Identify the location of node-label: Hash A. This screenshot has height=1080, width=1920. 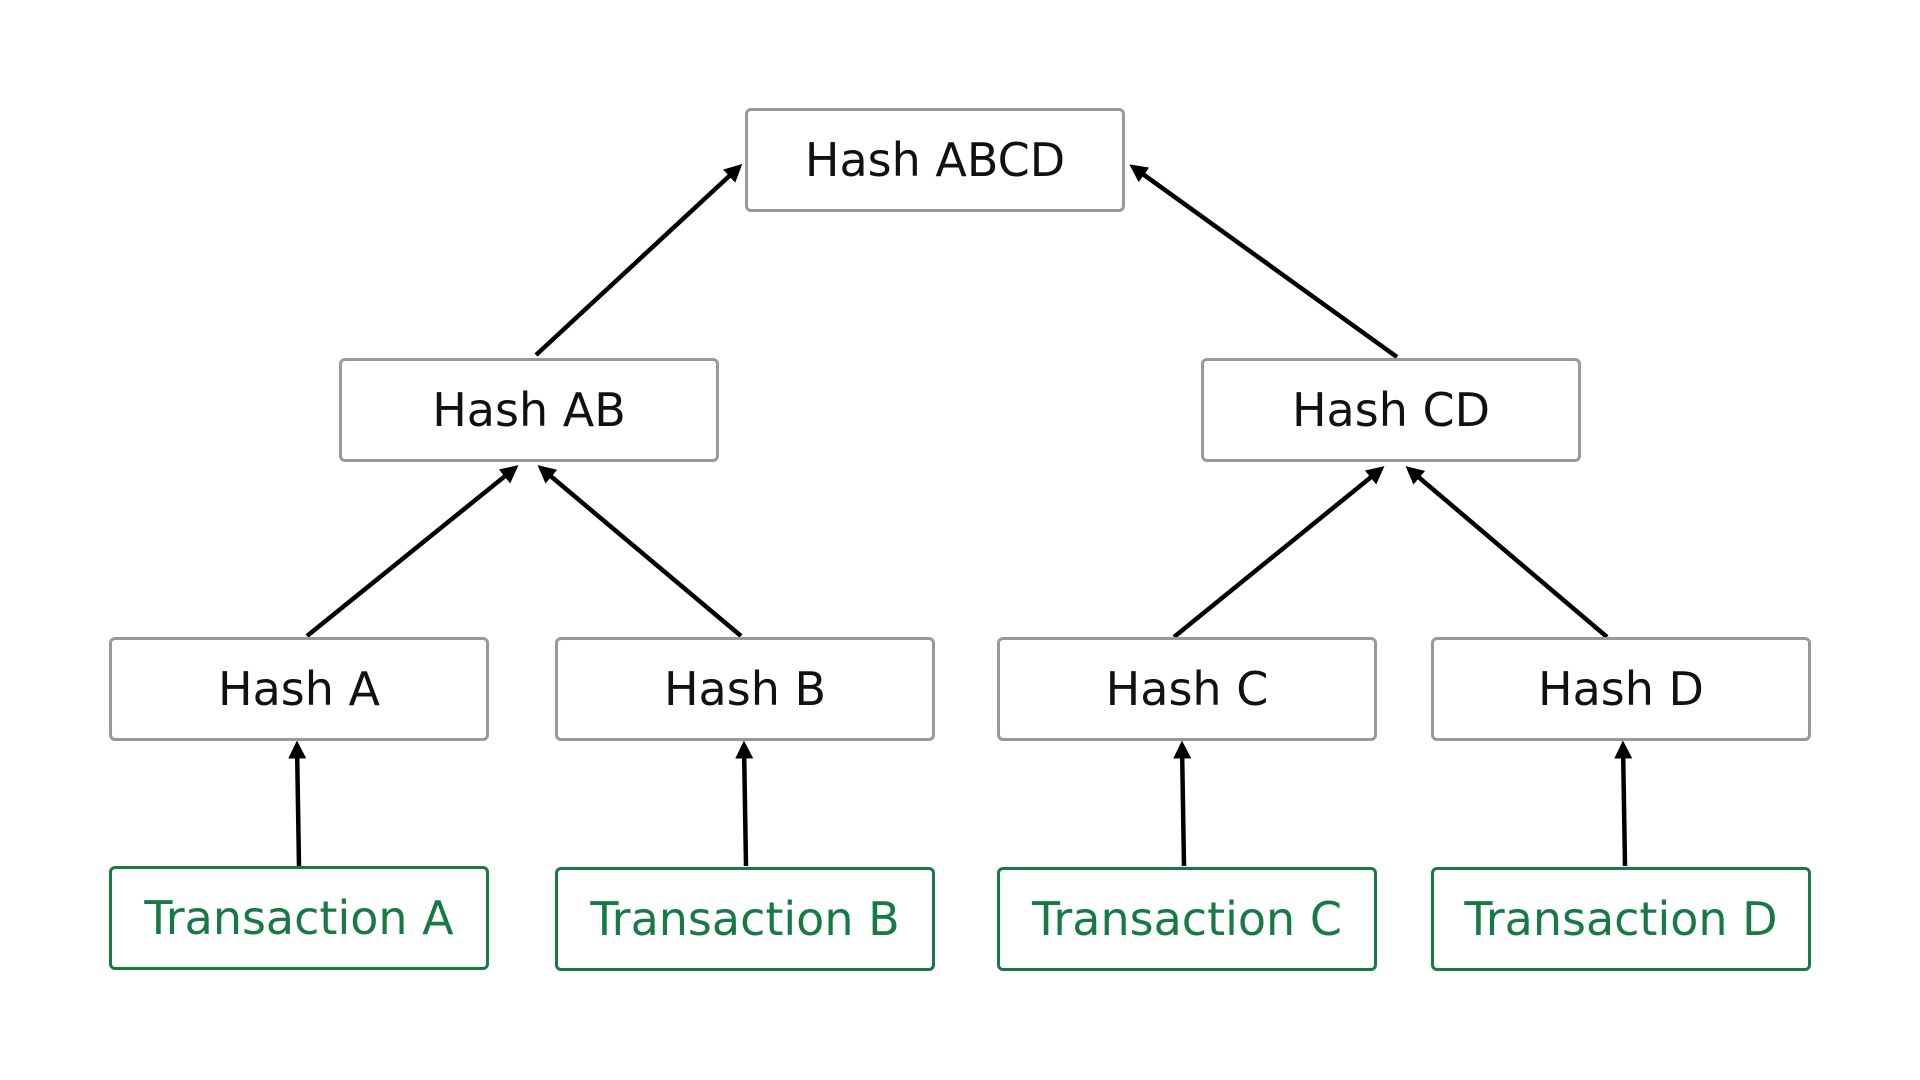
(299, 689).